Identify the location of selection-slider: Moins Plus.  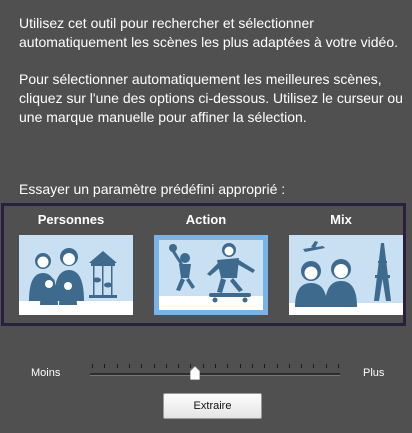
(206, 373).